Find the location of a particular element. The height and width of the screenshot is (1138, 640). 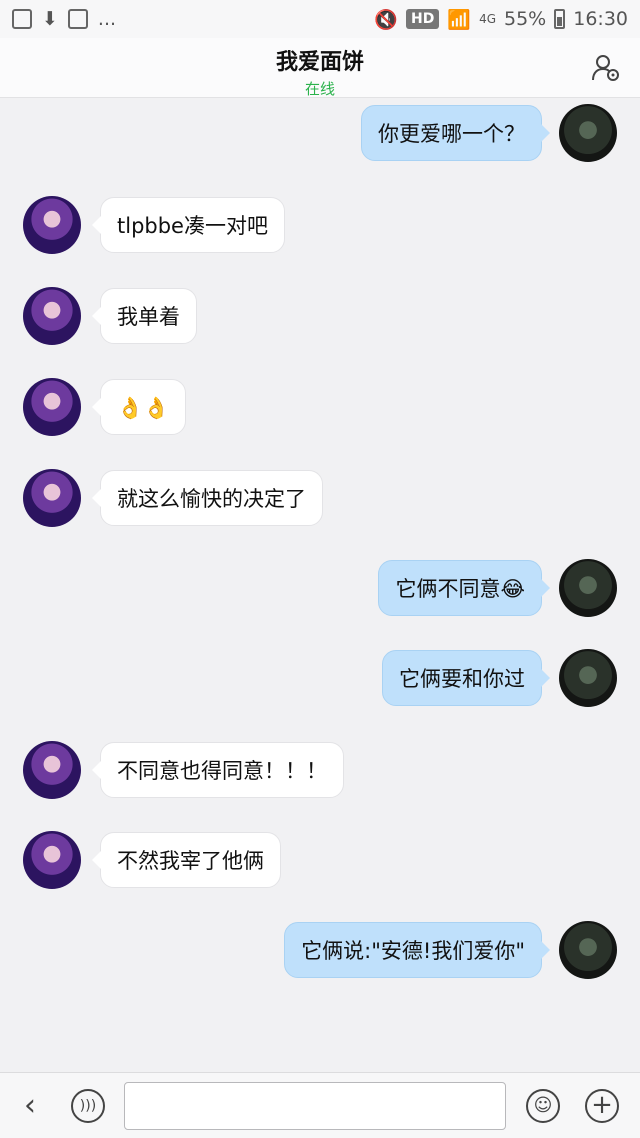

hd-badge: HD is located at coordinates (423, 19).